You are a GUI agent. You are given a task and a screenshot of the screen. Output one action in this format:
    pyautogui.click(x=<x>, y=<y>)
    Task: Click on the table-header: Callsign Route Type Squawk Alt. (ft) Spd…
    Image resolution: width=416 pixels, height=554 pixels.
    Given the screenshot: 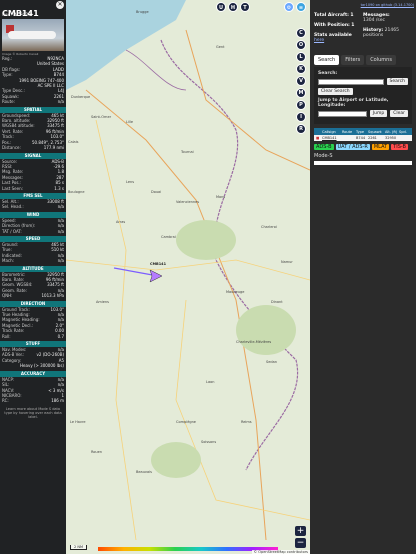 What is the action you would take?
    pyautogui.click(x=363, y=131)
    